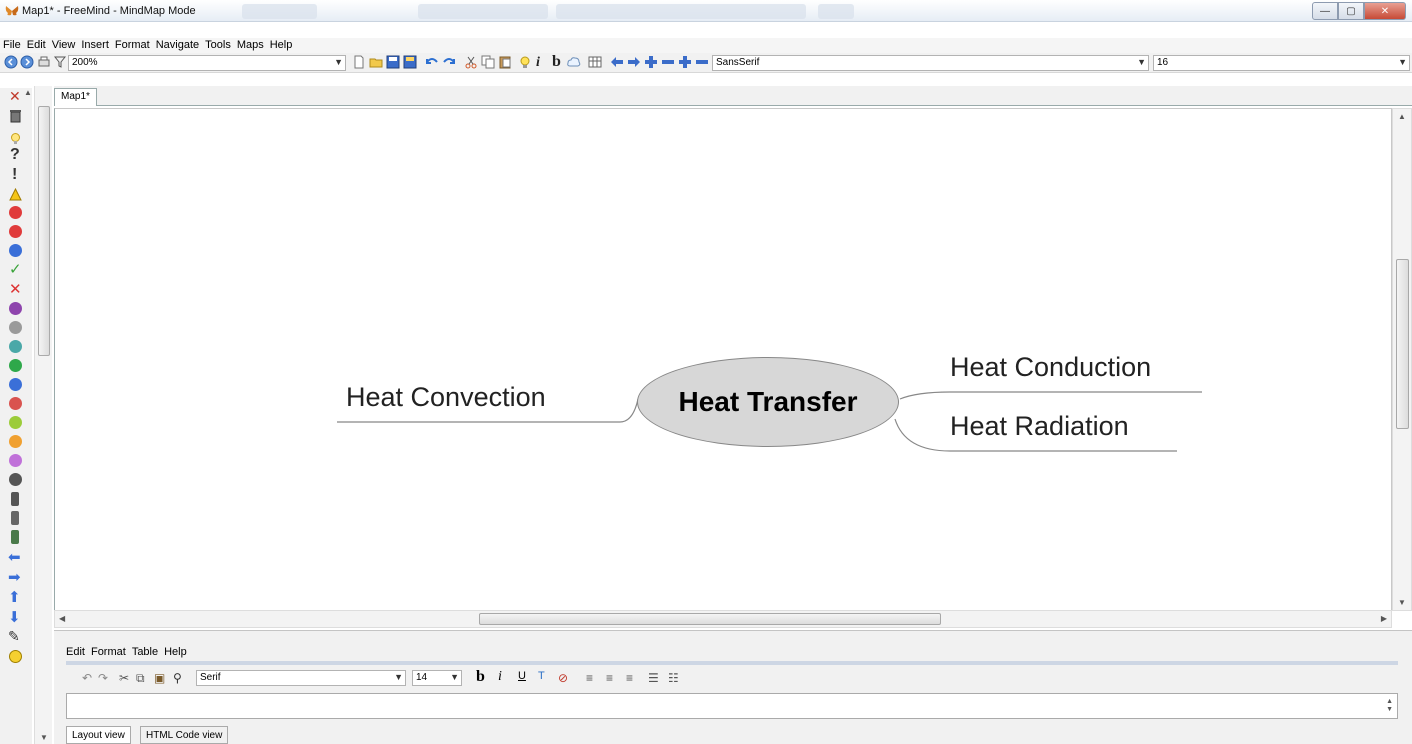  What do you see at coordinates (44, 62) in the screenshot?
I see `print-icon` at bounding box center [44, 62].